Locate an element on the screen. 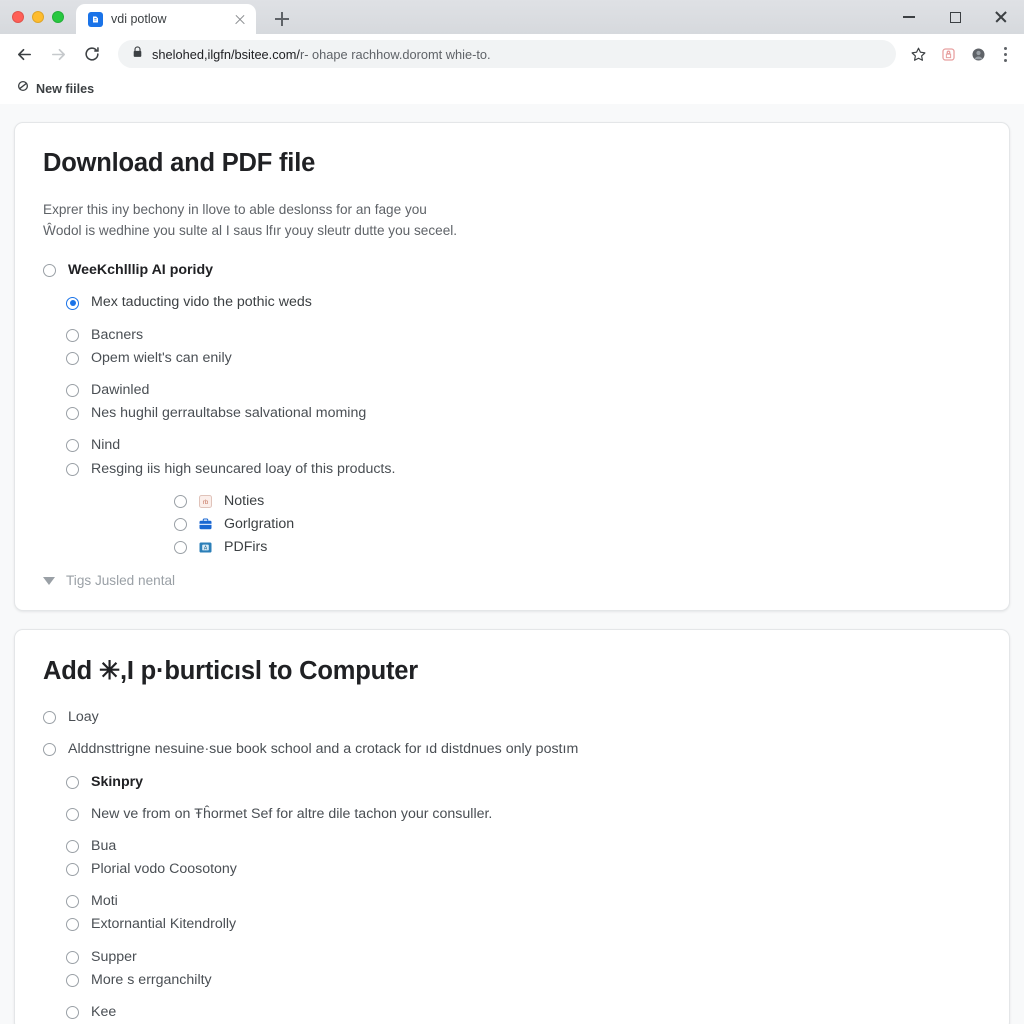 This screenshot has height=1024, width=1024. radio-button-selected is located at coordinates (72, 303).